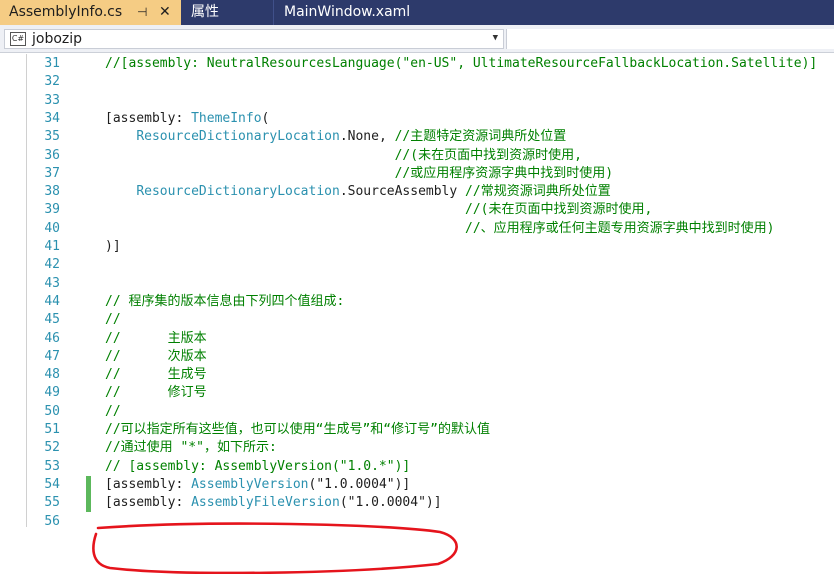  I want to click on line-number: 40, so click(52, 228).